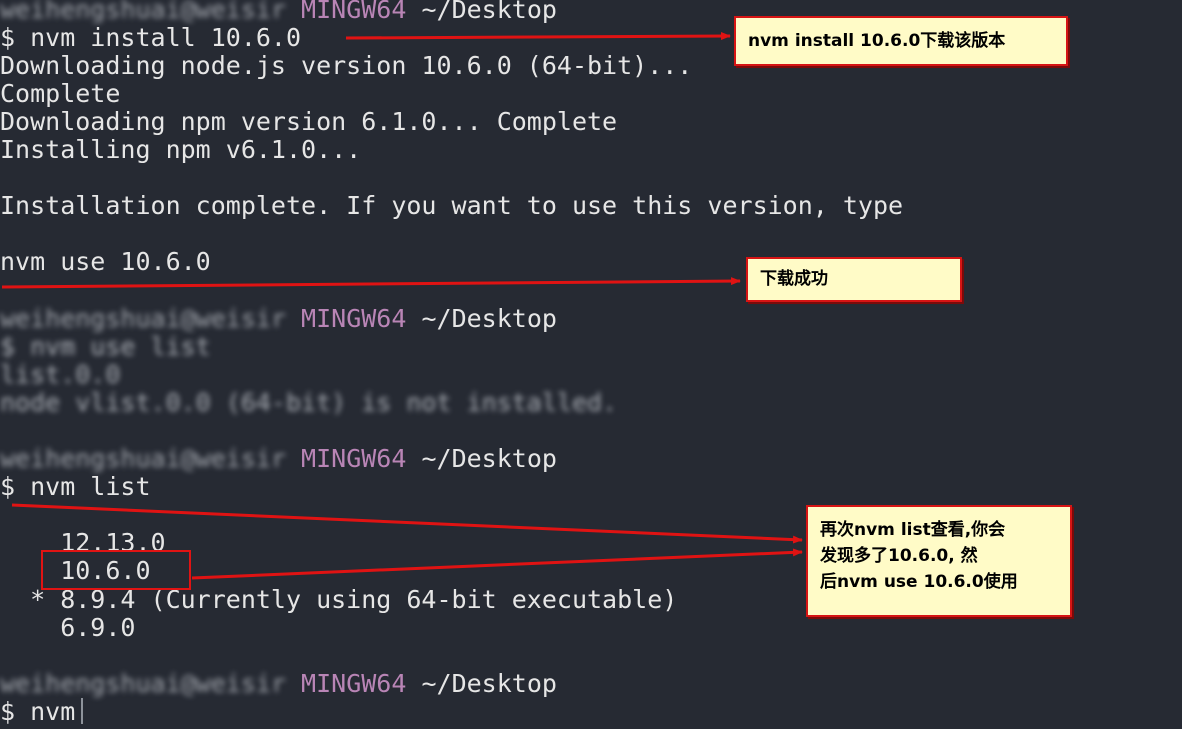  Describe the element at coordinates (497, 564) in the screenshot. I see `arrow-version` at that location.